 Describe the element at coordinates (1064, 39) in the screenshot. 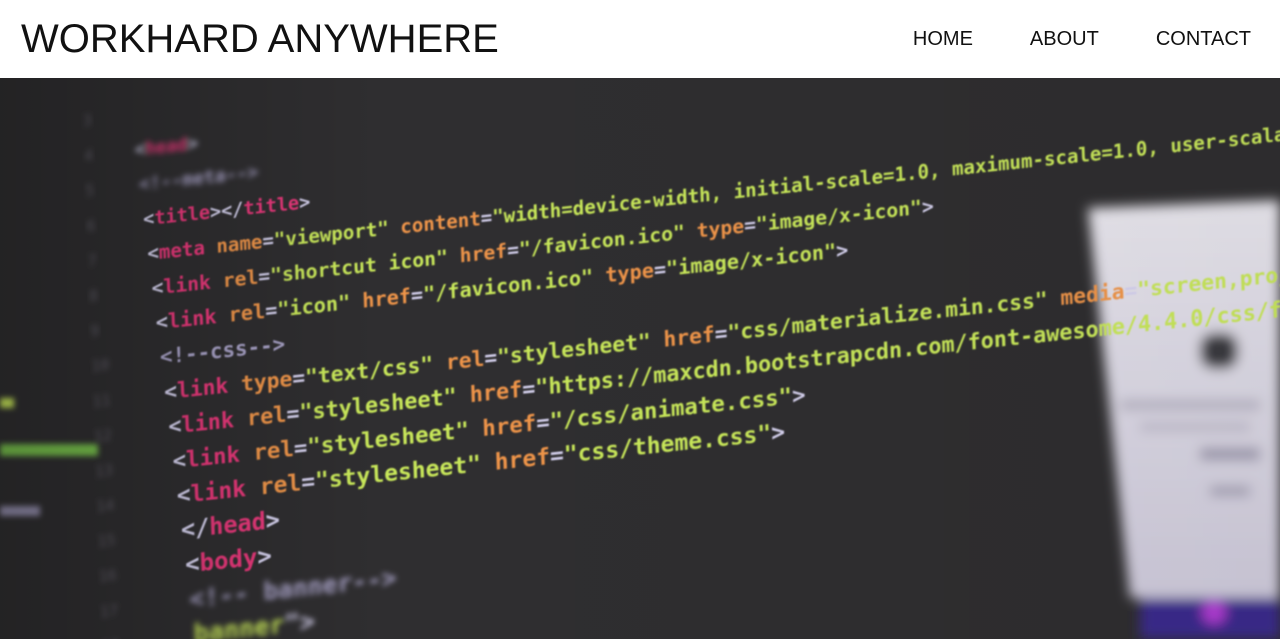

I see `nav-link-about: ABOUT` at that location.